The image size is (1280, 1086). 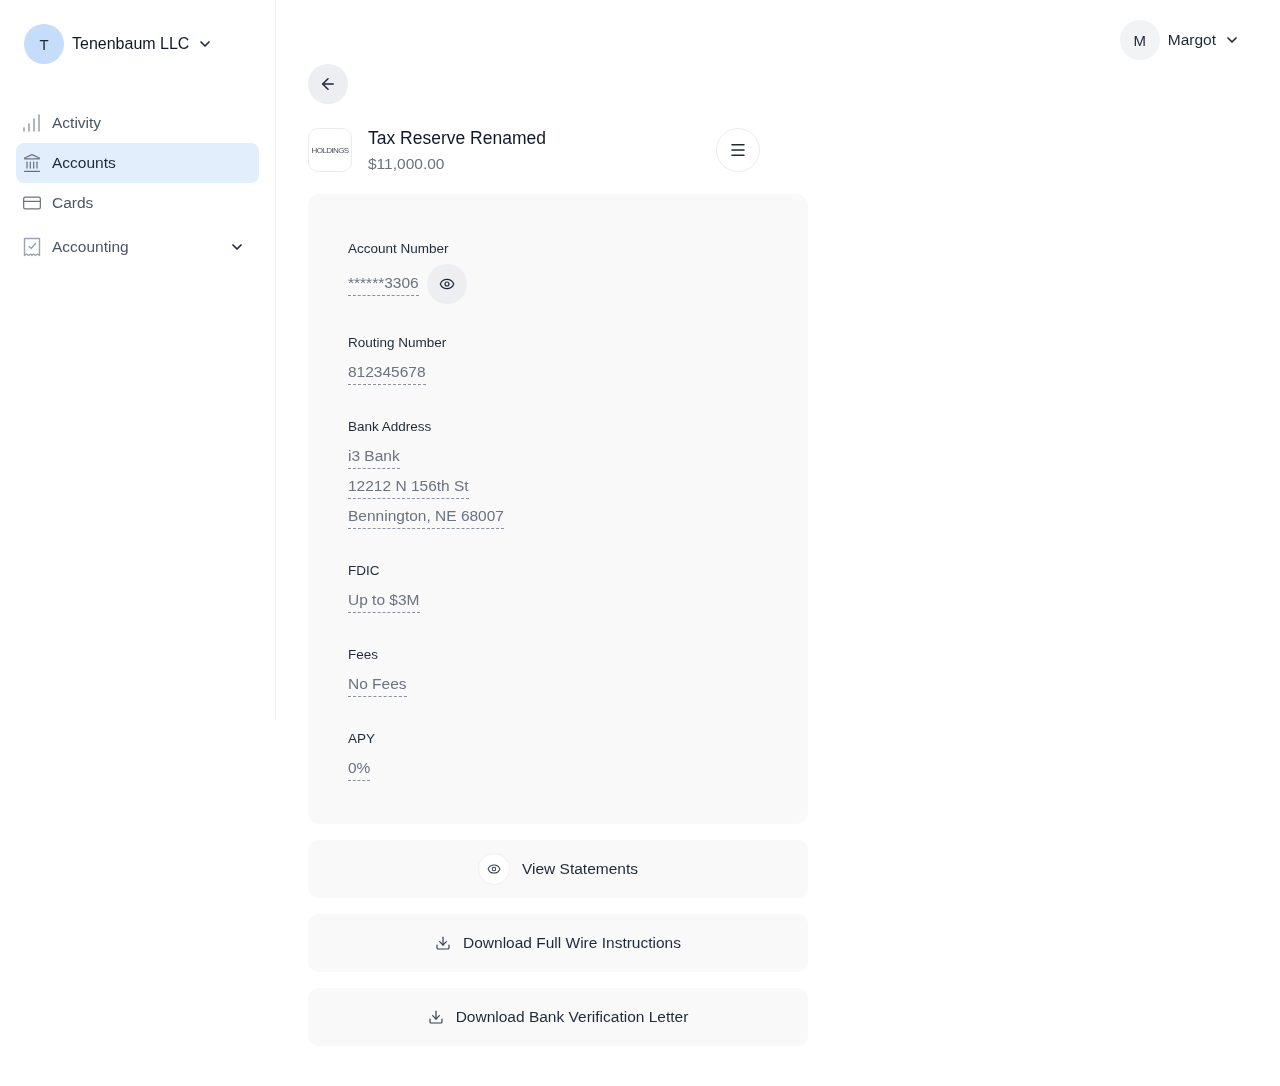 I want to click on field-value: Bennington, NE 68007, so click(x=426, y=517).